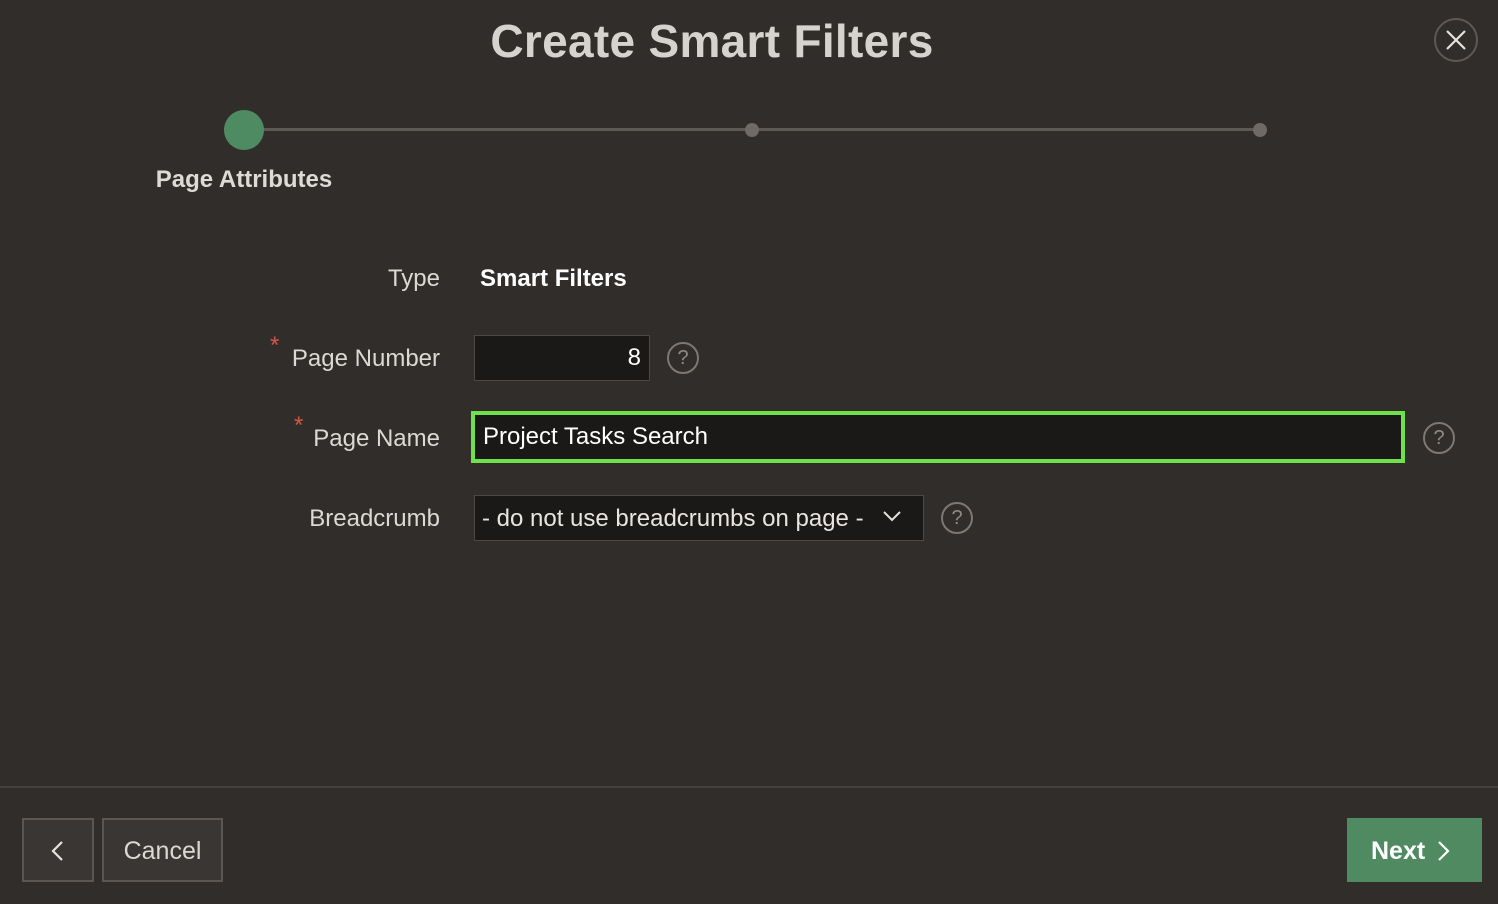 This screenshot has width=1498, height=904. Describe the element at coordinates (162, 850) in the screenshot. I see `cancel-button: Cancel` at that location.